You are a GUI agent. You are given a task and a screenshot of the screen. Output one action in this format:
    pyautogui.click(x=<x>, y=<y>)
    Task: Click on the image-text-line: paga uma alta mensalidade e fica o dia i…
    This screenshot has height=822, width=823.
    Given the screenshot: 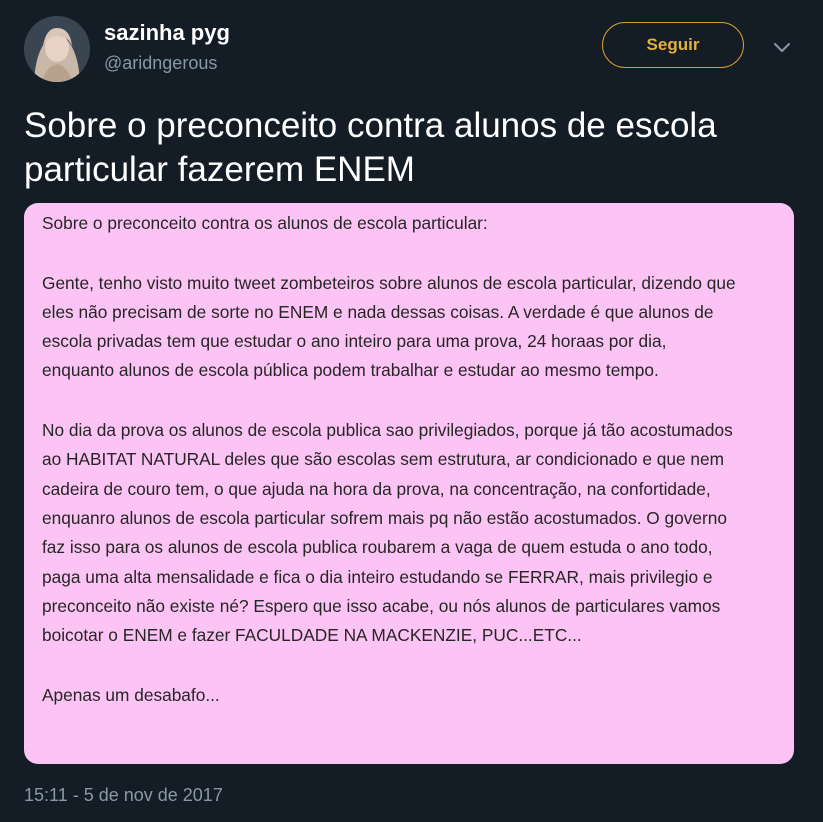 What is the action you would take?
    pyautogui.click(x=377, y=577)
    